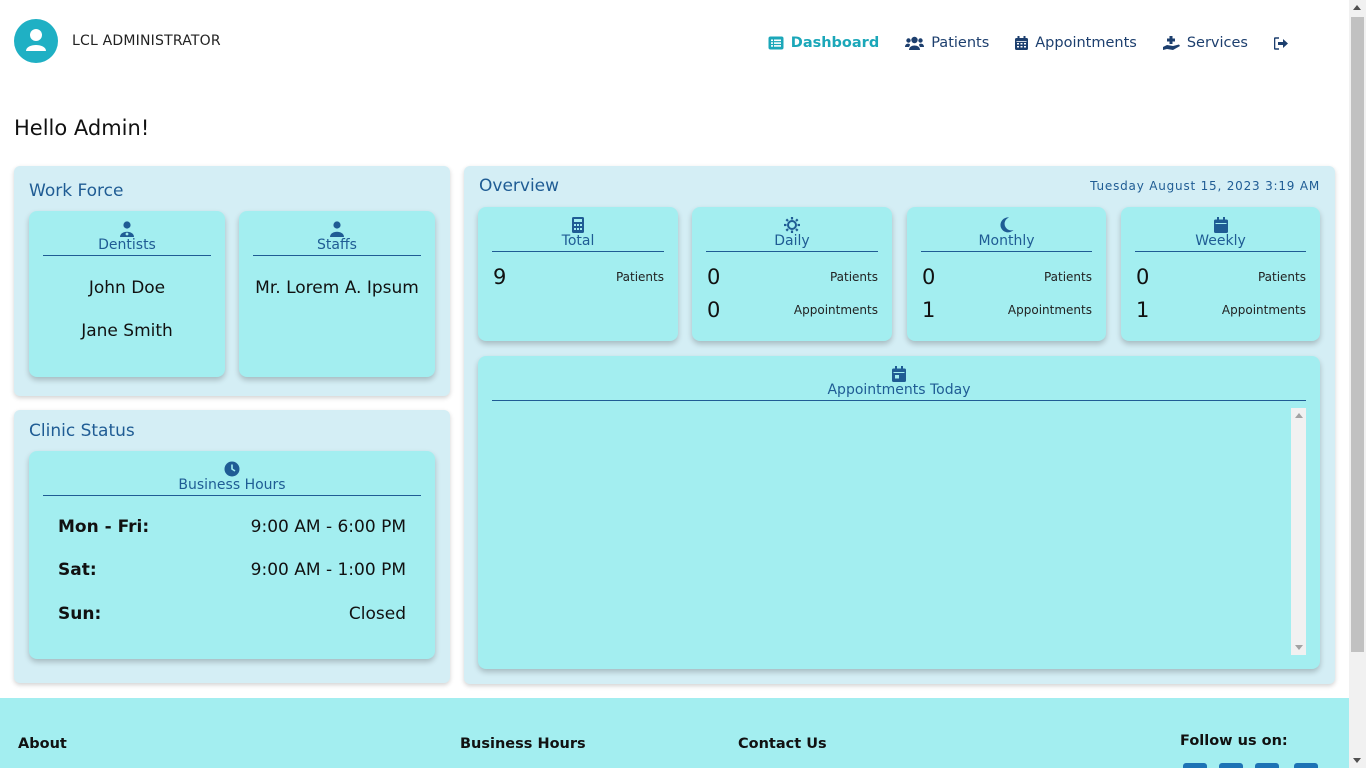  I want to click on avatar, so click(36, 41).